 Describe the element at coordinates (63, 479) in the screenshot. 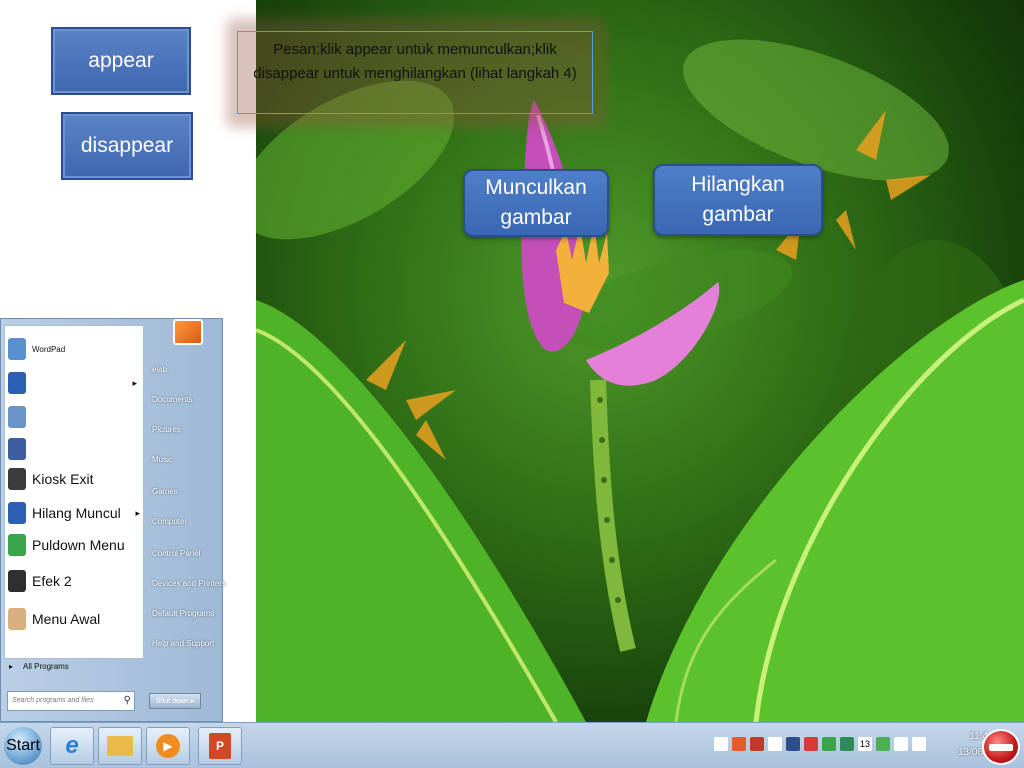

I see `start-menu-item-label: Kiosk Exit` at that location.